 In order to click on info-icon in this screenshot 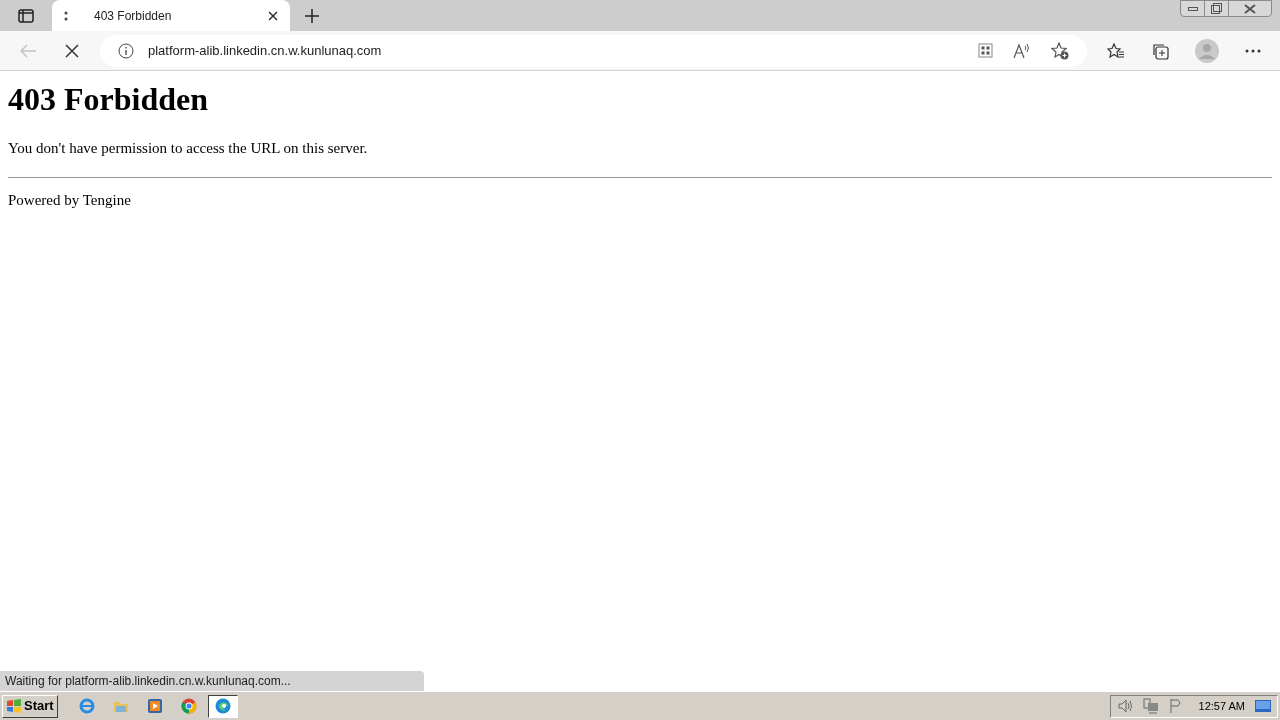, I will do `click(126, 50)`.